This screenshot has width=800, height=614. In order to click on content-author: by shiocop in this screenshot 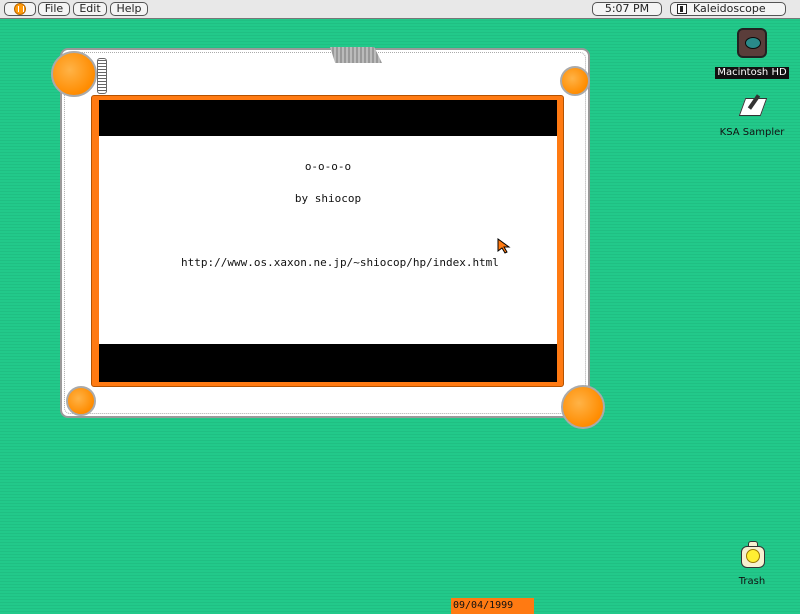, I will do `click(328, 198)`.